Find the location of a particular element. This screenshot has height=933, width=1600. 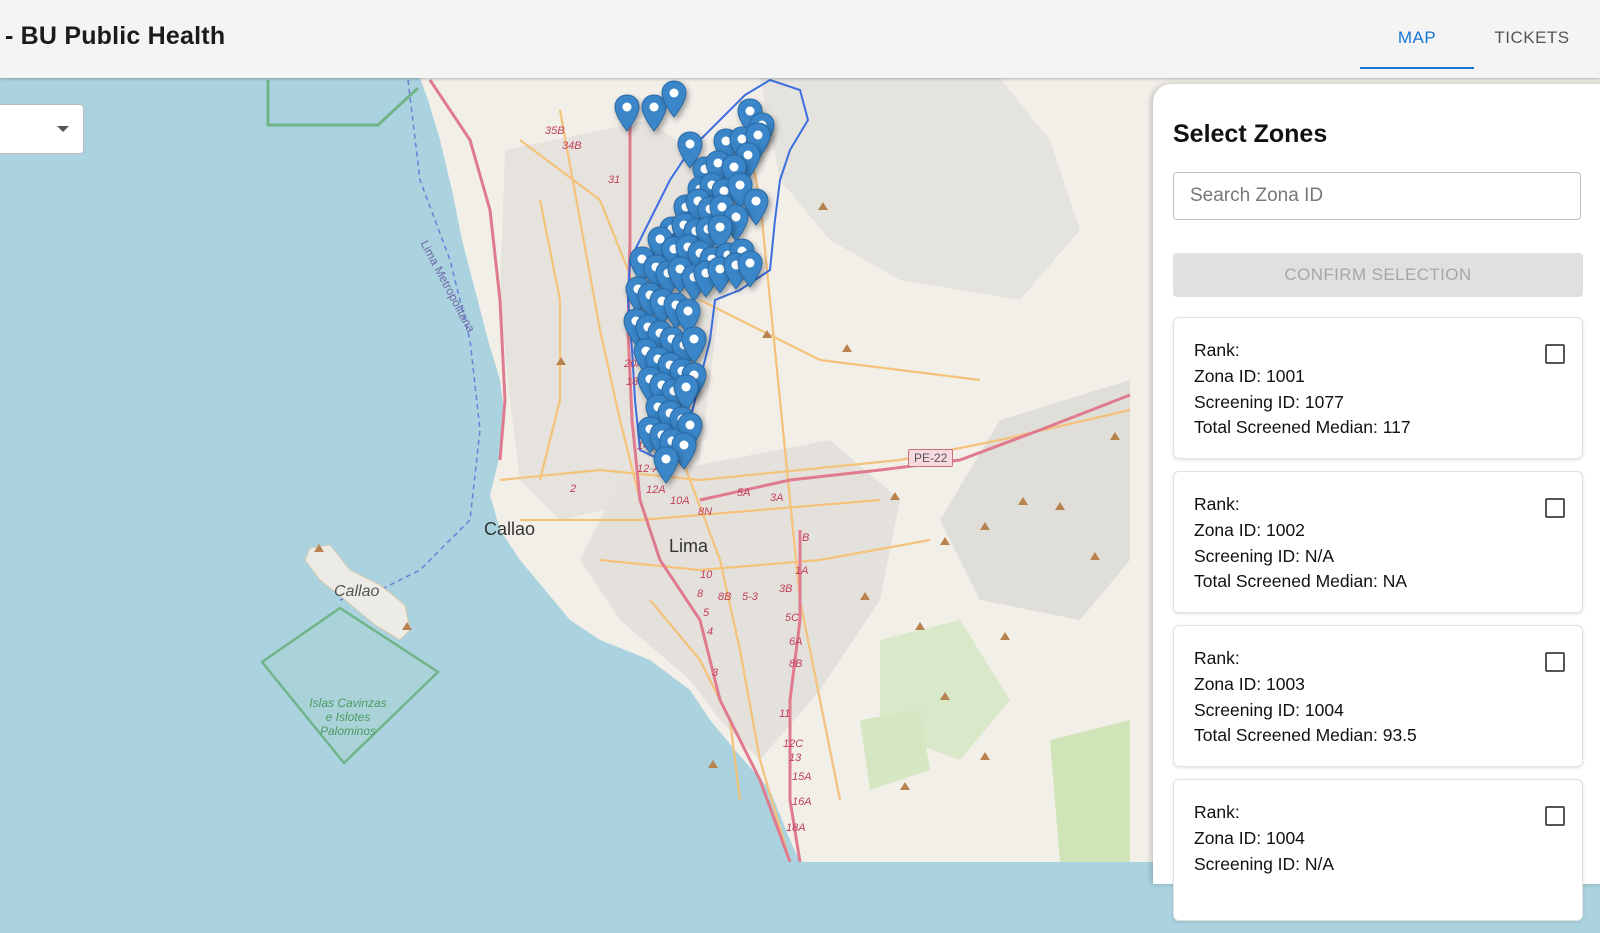

app-bar: - BU Public Health MAP TICKETS is located at coordinates (800, 39).